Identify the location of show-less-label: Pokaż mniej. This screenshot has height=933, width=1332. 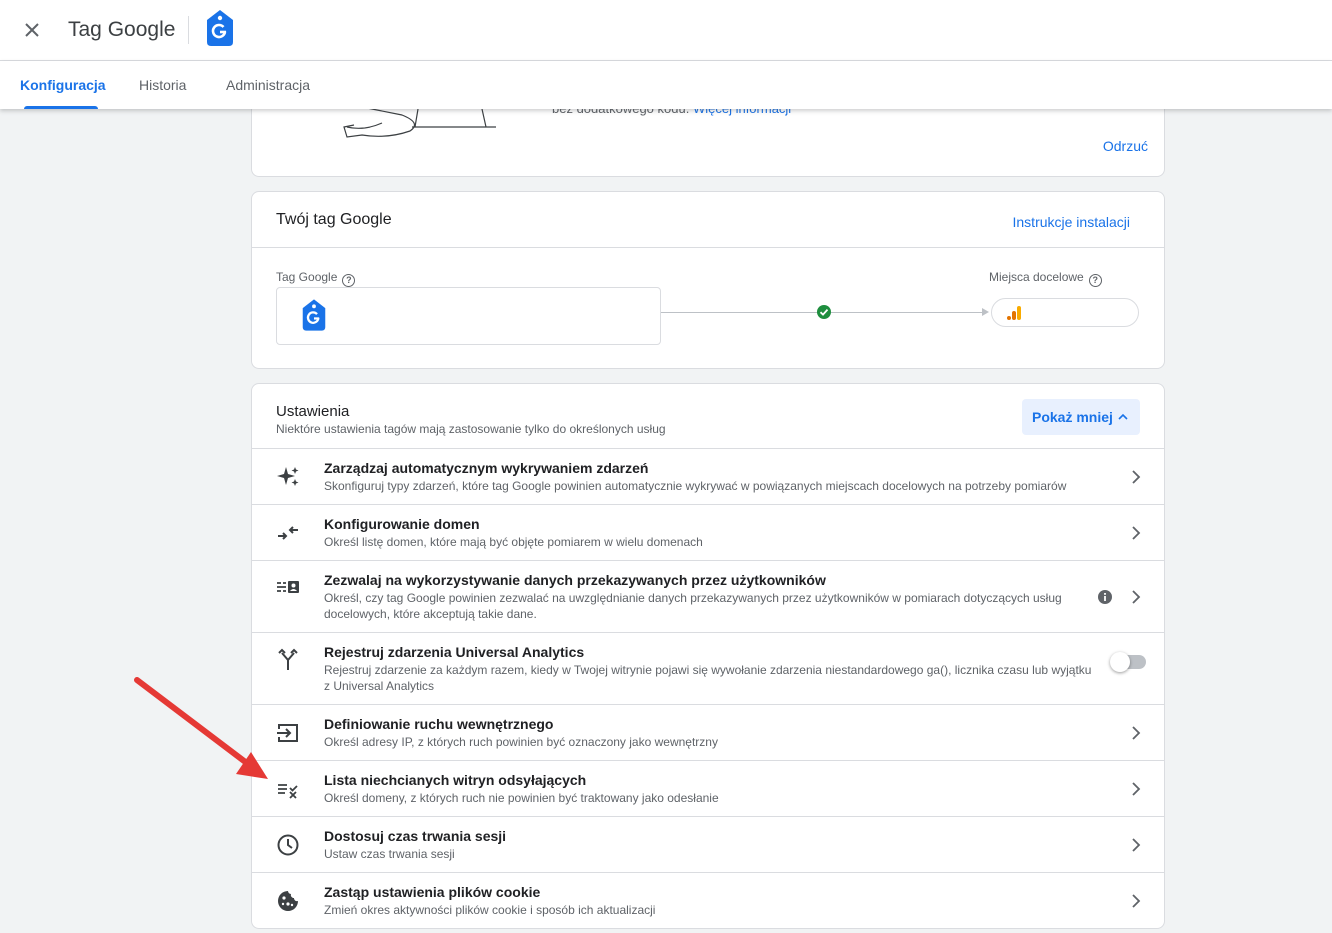
(1072, 417).